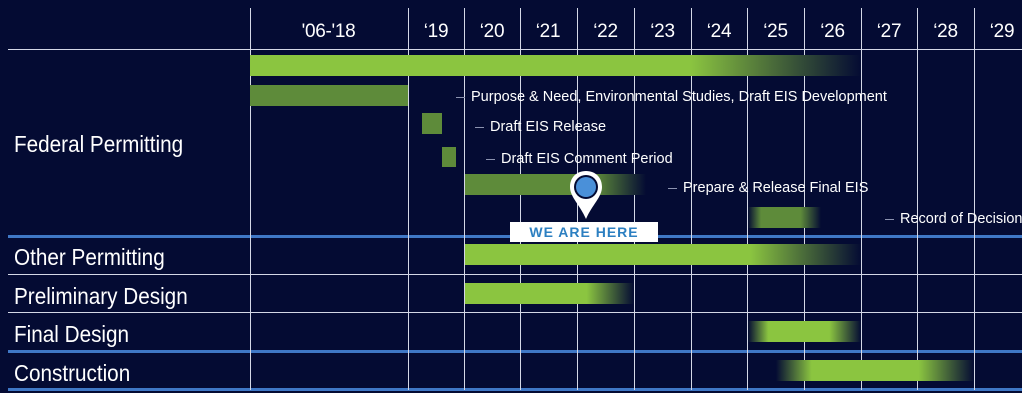 This screenshot has width=1022, height=393. I want to click on location-pin-icon, so click(586, 195).